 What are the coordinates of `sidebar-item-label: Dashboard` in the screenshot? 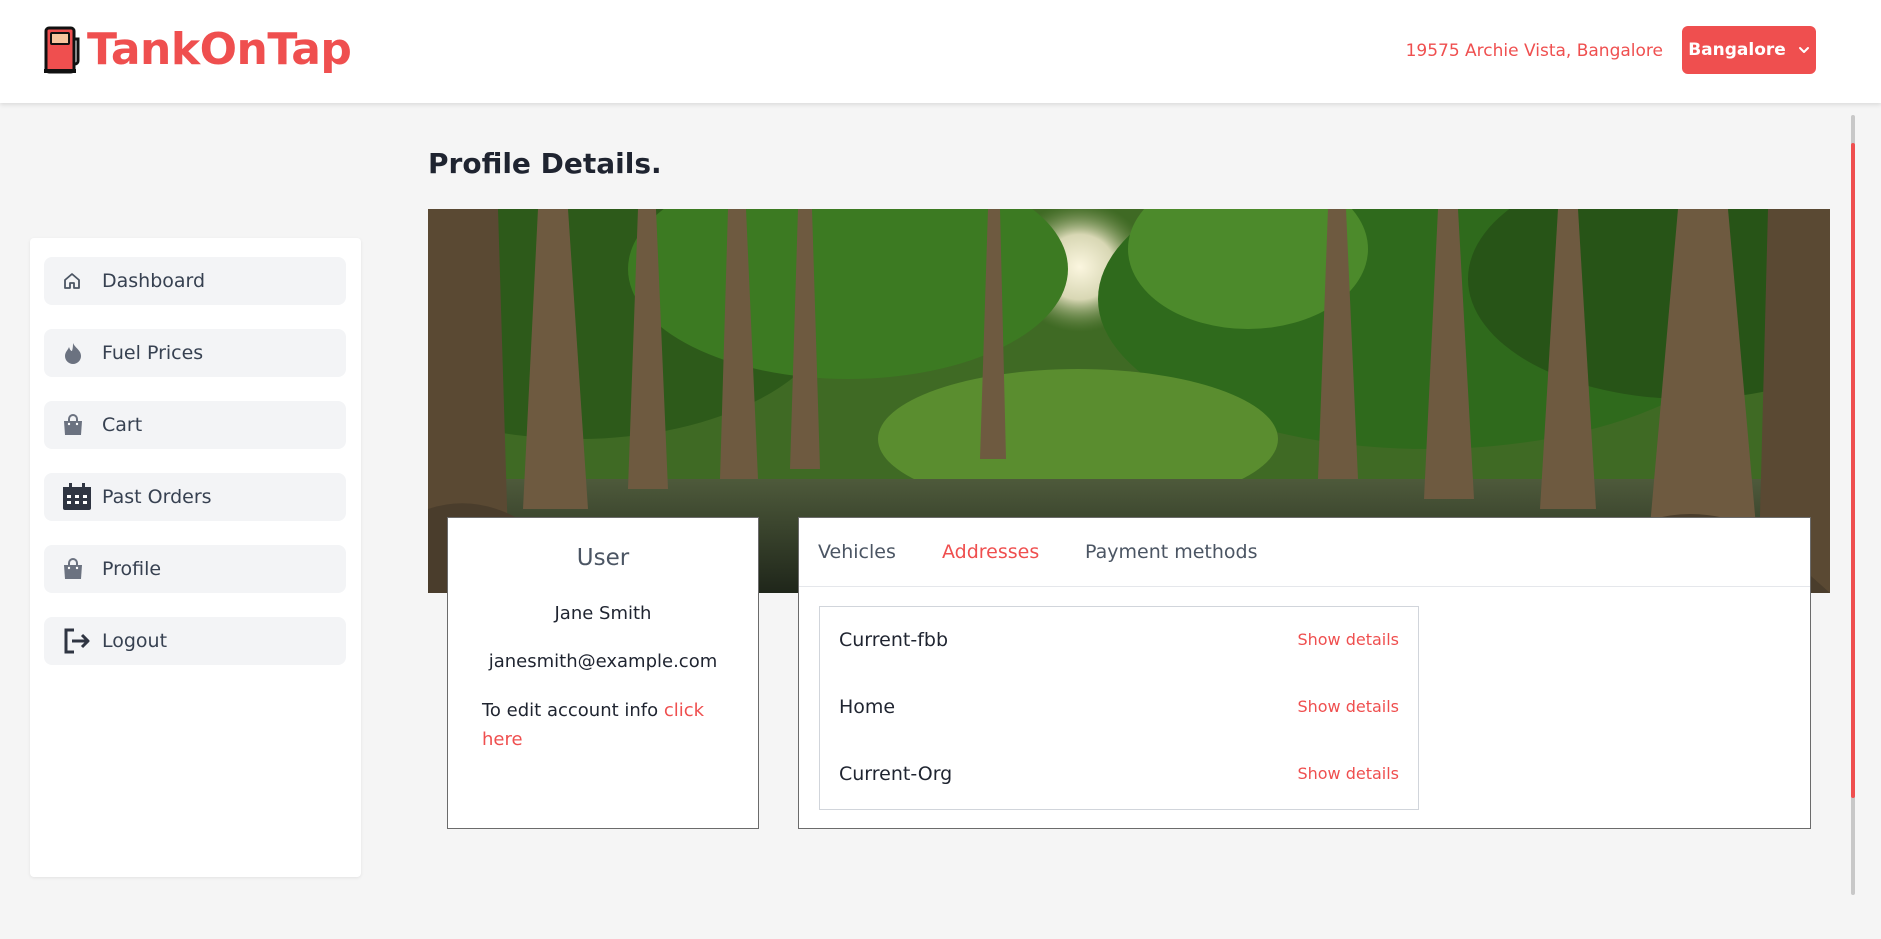 It's located at (154, 281).